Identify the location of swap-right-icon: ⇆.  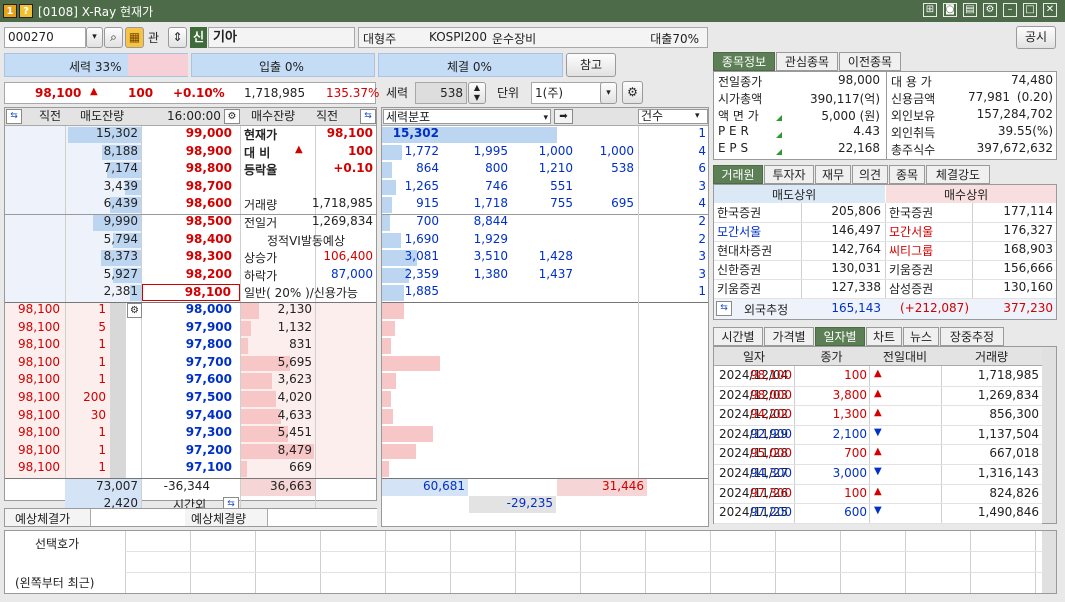
(368, 116).